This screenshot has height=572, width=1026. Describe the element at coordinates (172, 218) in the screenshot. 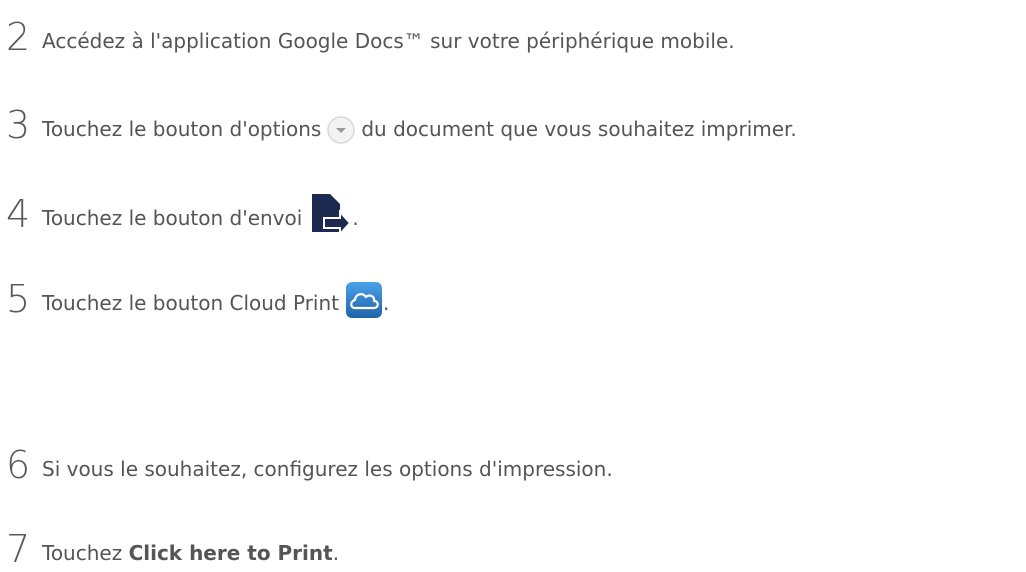

I see `step-text-before: Touchez le bouton d'envoi` at that location.